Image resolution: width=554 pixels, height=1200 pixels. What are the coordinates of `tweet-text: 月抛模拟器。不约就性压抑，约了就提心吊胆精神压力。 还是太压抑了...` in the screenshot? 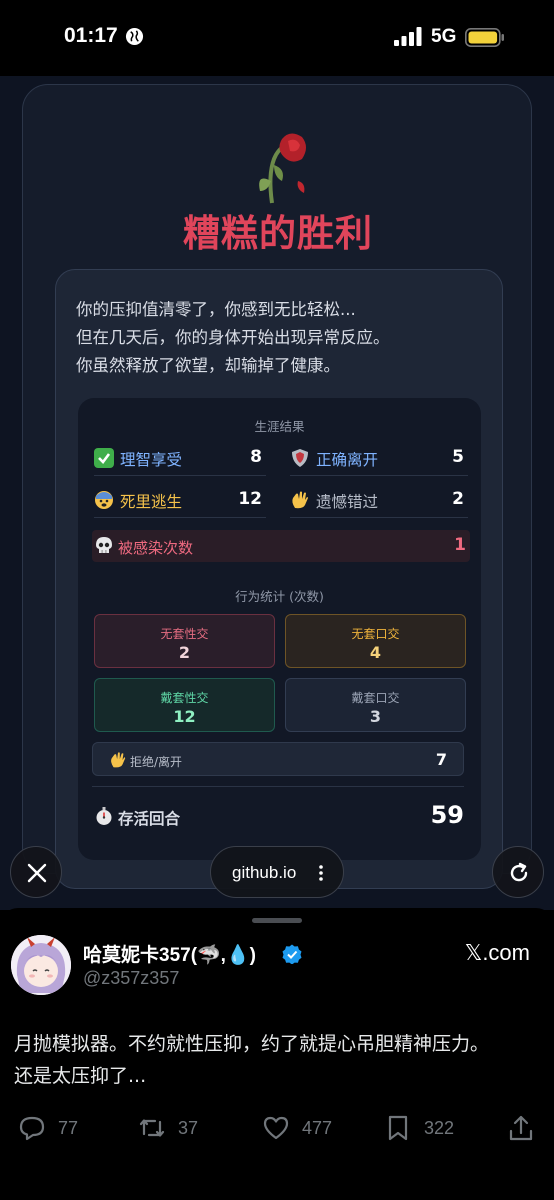 It's located at (279, 1060).